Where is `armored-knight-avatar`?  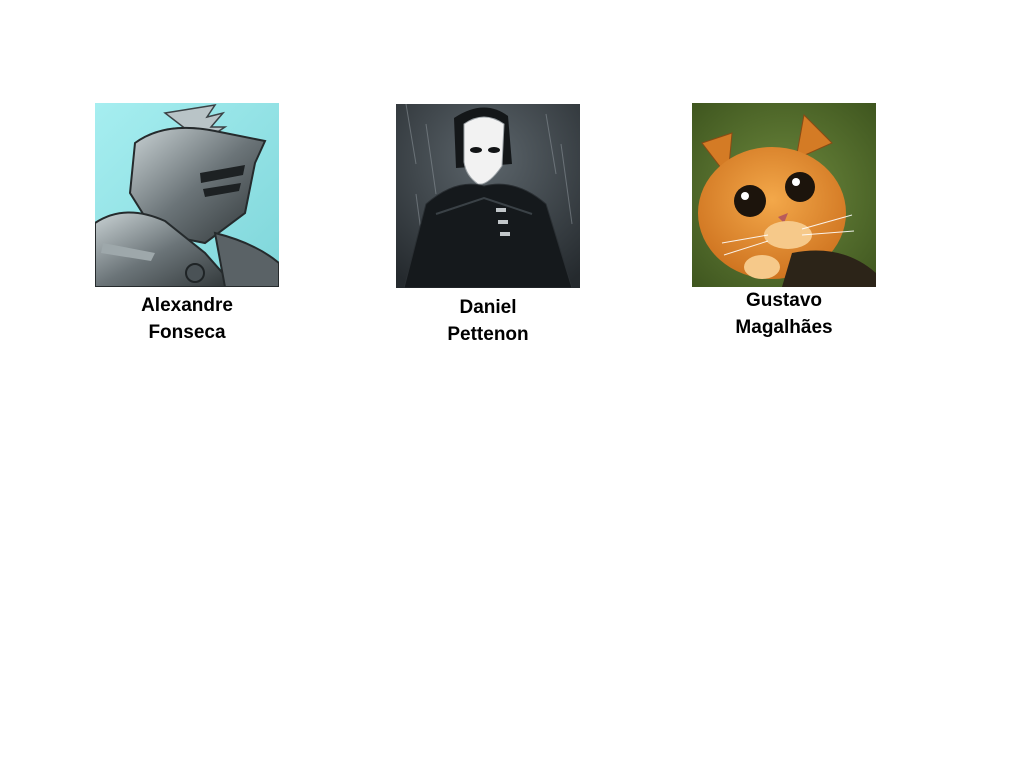 armored-knight-avatar is located at coordinates (187, 195).